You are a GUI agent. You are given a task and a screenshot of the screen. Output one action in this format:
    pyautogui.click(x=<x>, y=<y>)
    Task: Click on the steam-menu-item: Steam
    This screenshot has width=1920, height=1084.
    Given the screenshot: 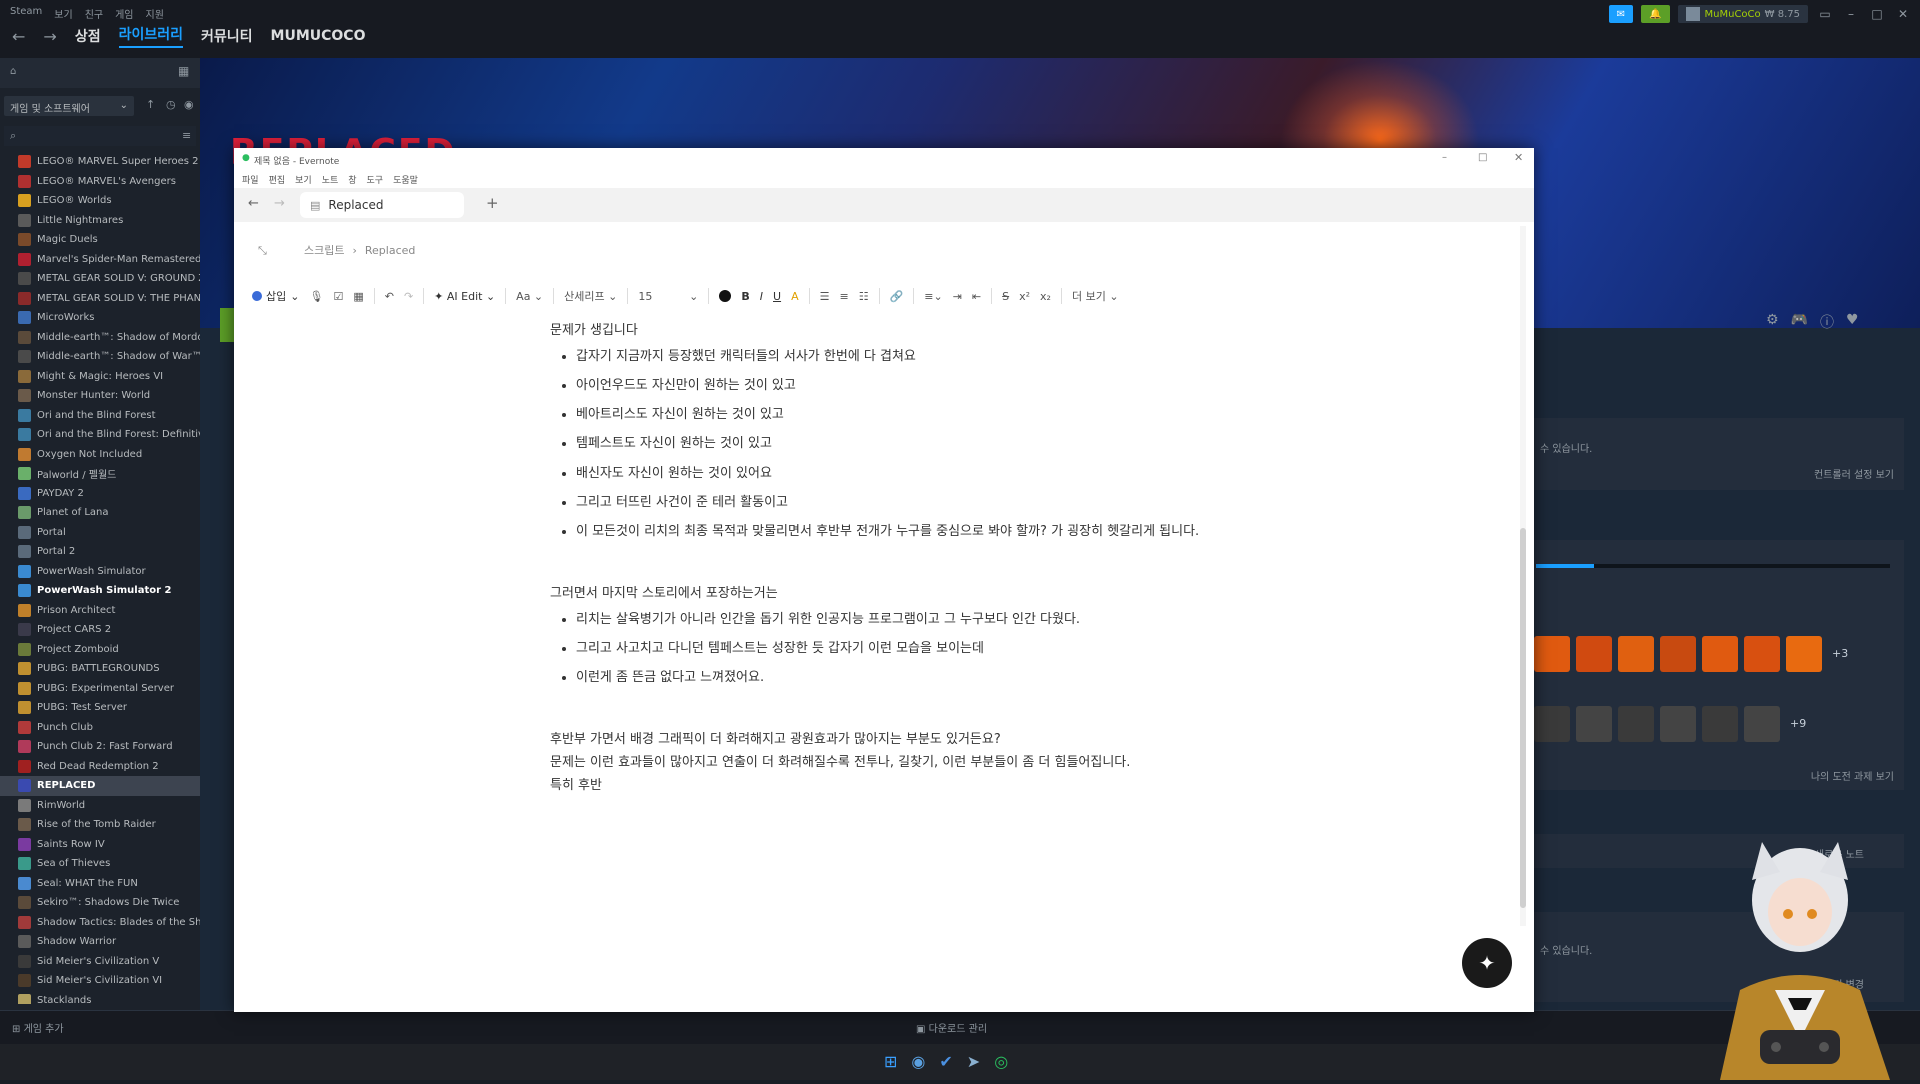 What is the action you would take?
    pyautogui.click(x=26, y=13)
    